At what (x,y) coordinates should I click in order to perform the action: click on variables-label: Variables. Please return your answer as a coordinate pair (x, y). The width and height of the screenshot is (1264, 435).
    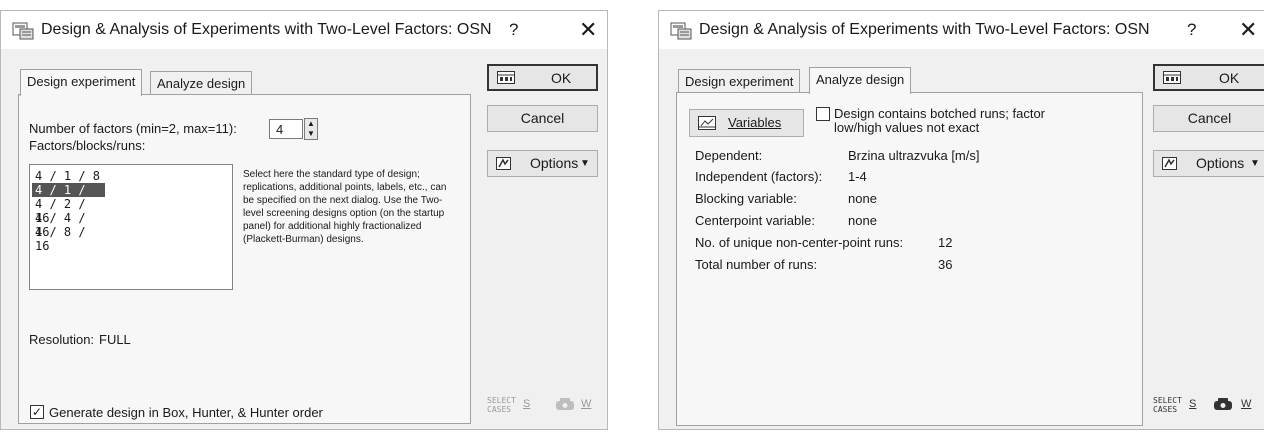
    Looking at the image, I should click on (755, 122).